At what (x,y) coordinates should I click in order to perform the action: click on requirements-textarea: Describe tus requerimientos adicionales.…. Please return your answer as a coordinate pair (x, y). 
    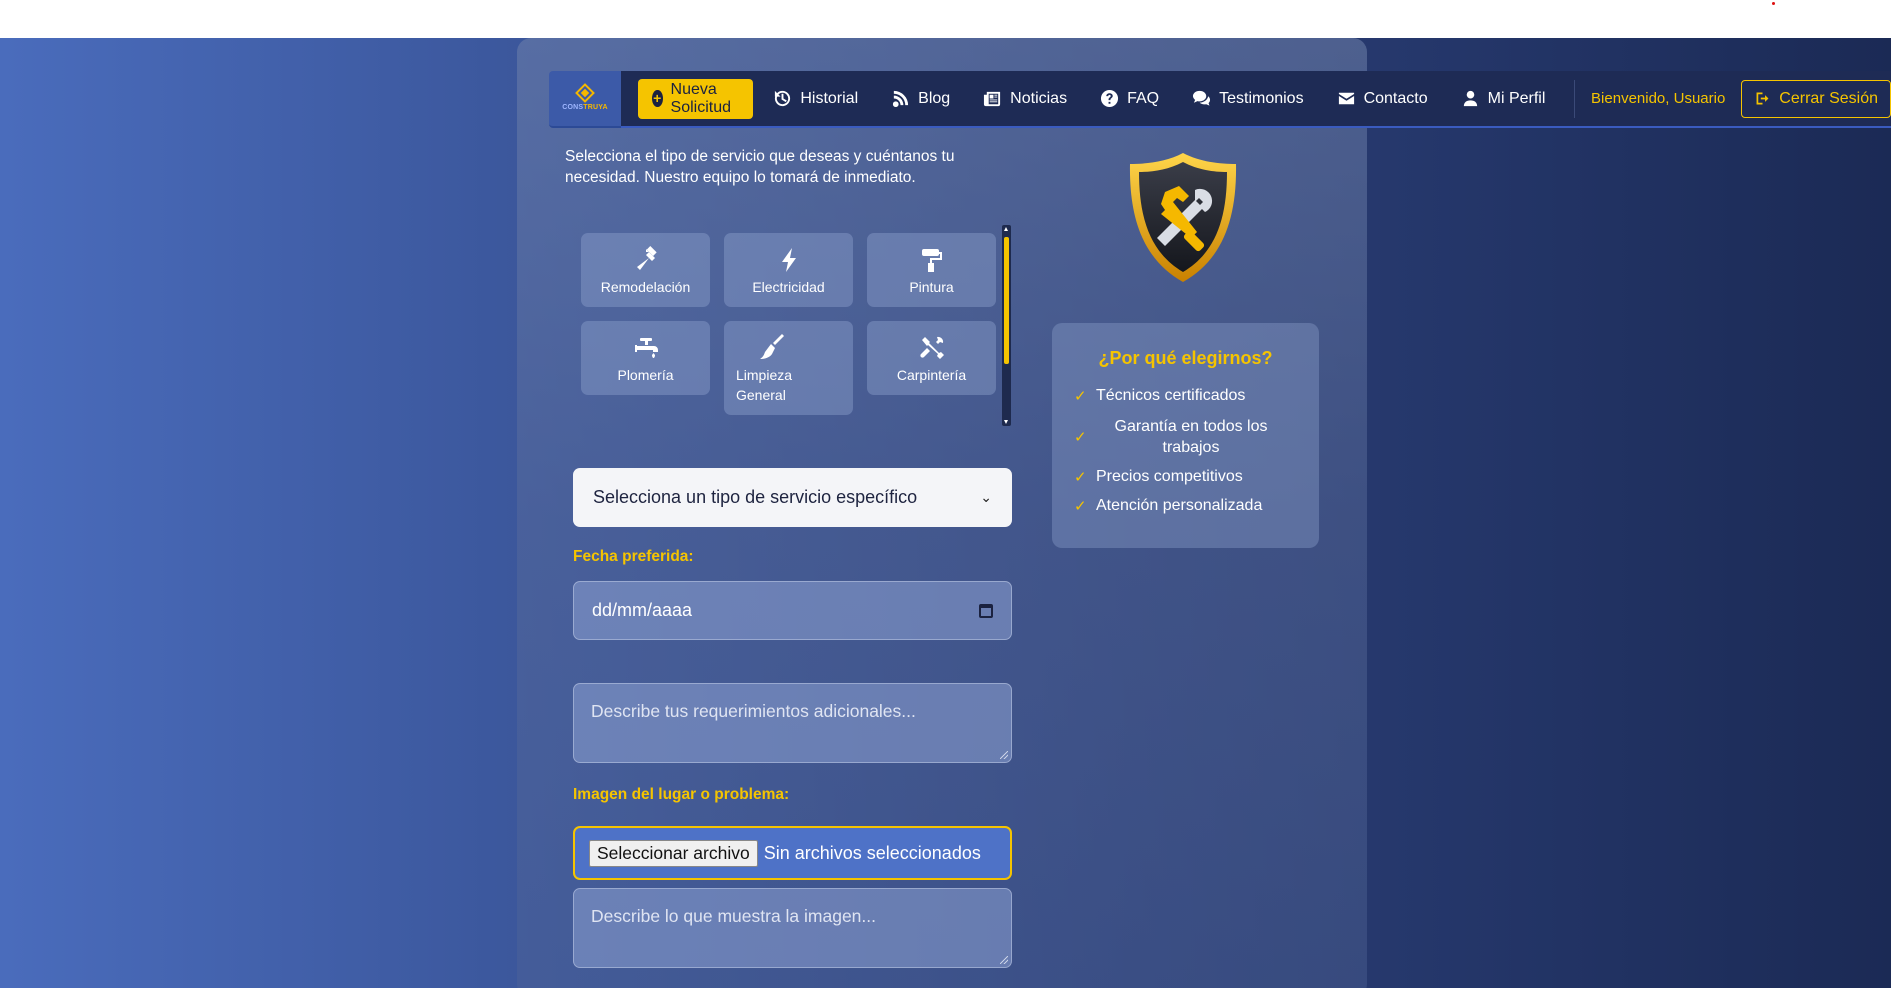
    Looking at the image, I should click on (792, 723).